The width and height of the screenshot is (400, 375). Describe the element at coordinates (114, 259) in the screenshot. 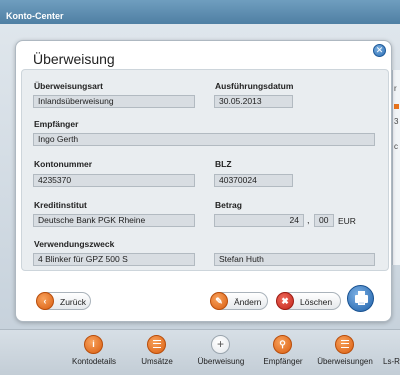

I see `purpose-line1-field: 4 Blinker für GPZ 500 S` at that location.